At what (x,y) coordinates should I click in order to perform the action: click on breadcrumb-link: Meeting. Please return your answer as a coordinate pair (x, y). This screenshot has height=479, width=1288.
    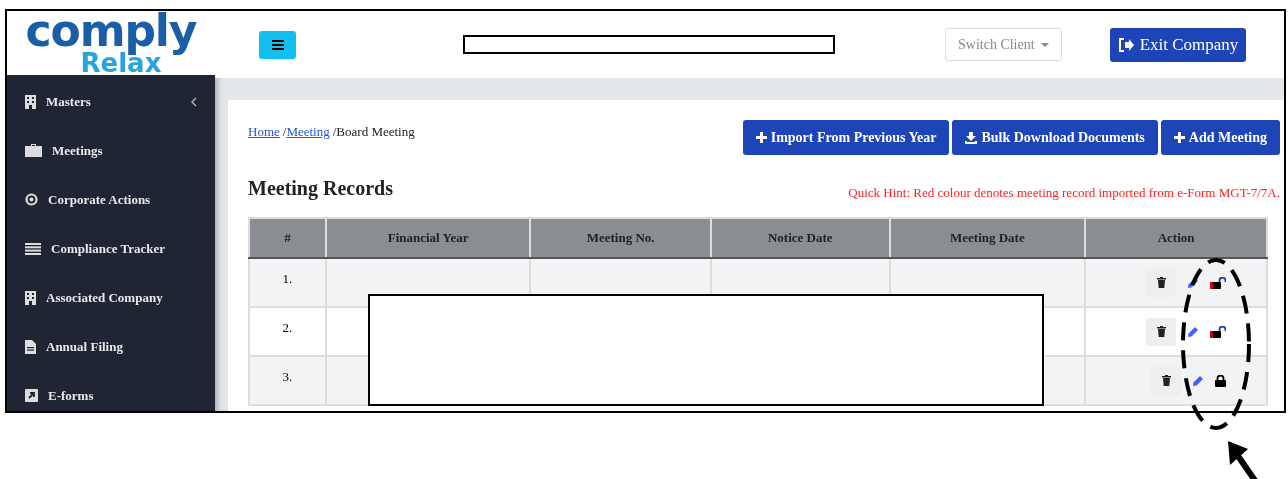
    Looking at the image, I should click on (308, 132).